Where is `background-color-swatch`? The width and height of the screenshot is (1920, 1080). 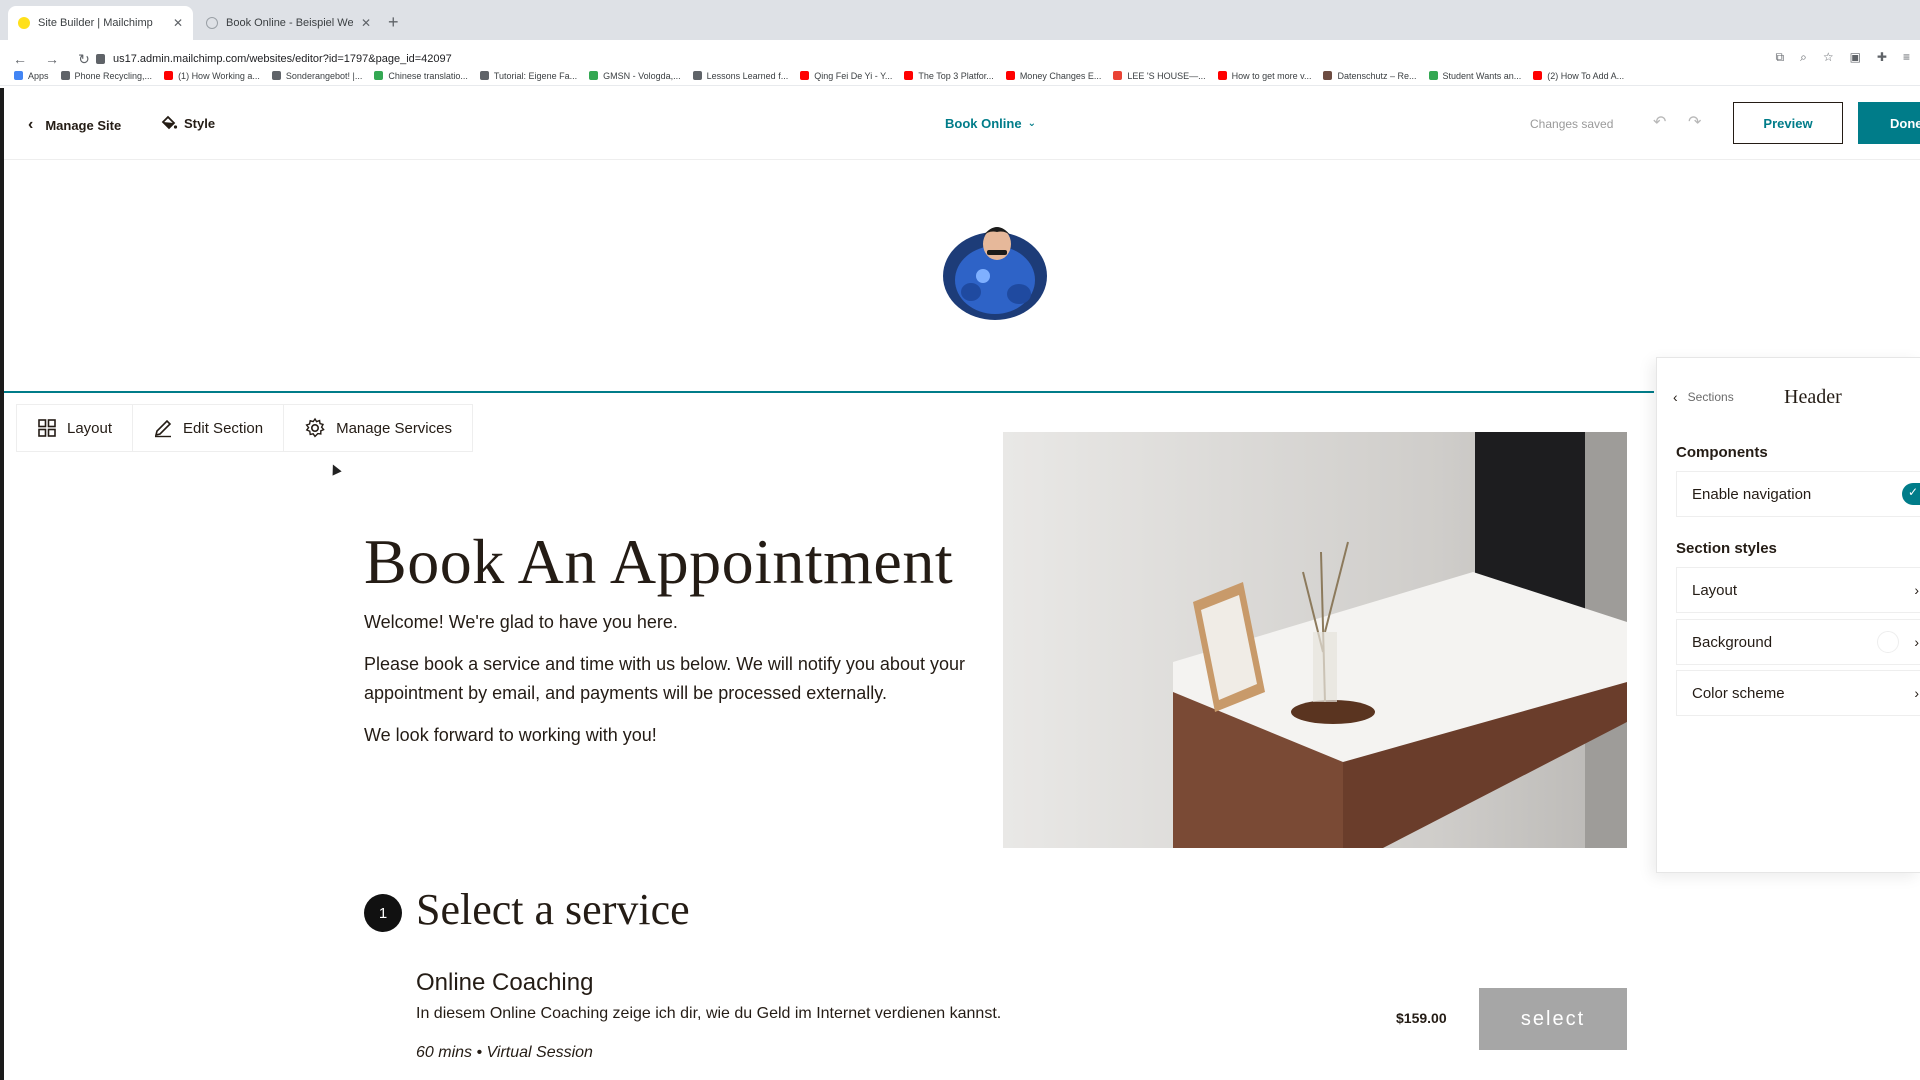 background-color-swatch is located at coordinates (1888, 642).